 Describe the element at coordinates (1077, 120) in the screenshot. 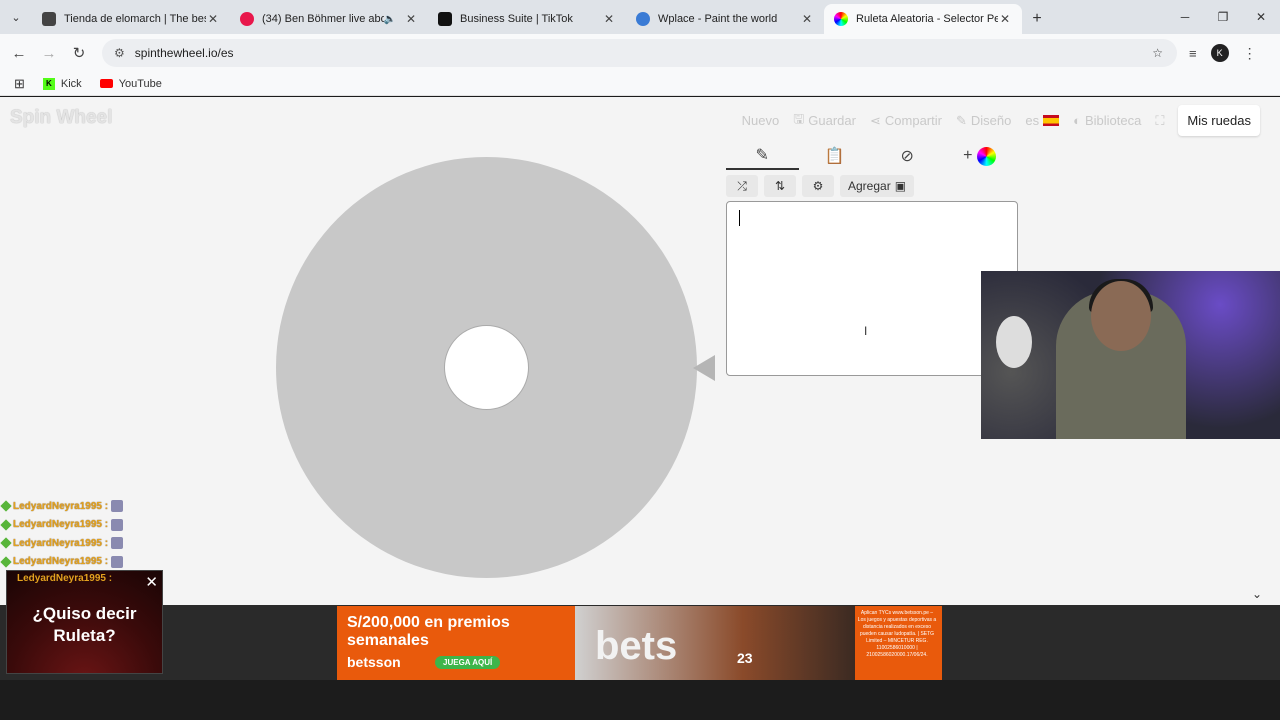

I see `globe-icon: ◐` at that location.